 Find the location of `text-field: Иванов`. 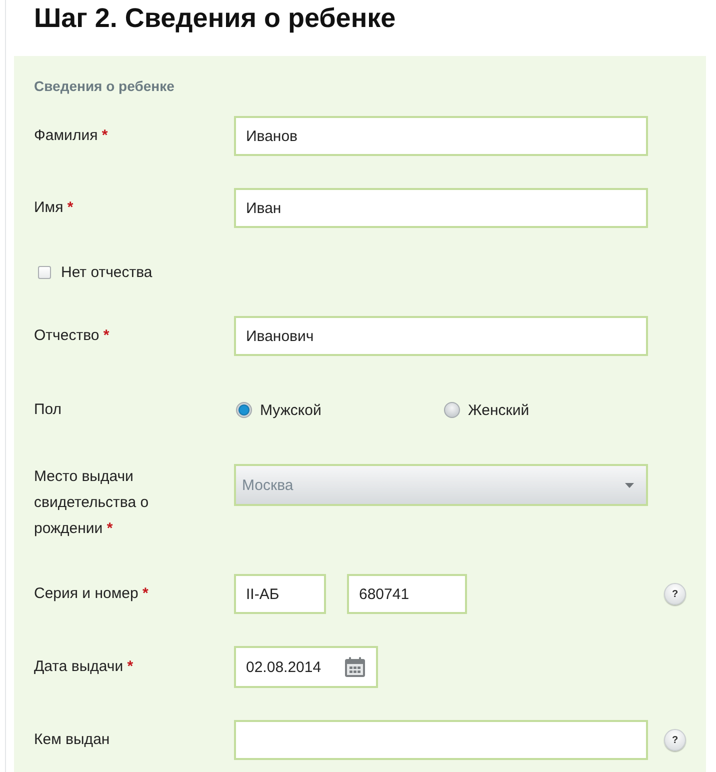

text-field: Иванов is located at coordinates (441, 136).